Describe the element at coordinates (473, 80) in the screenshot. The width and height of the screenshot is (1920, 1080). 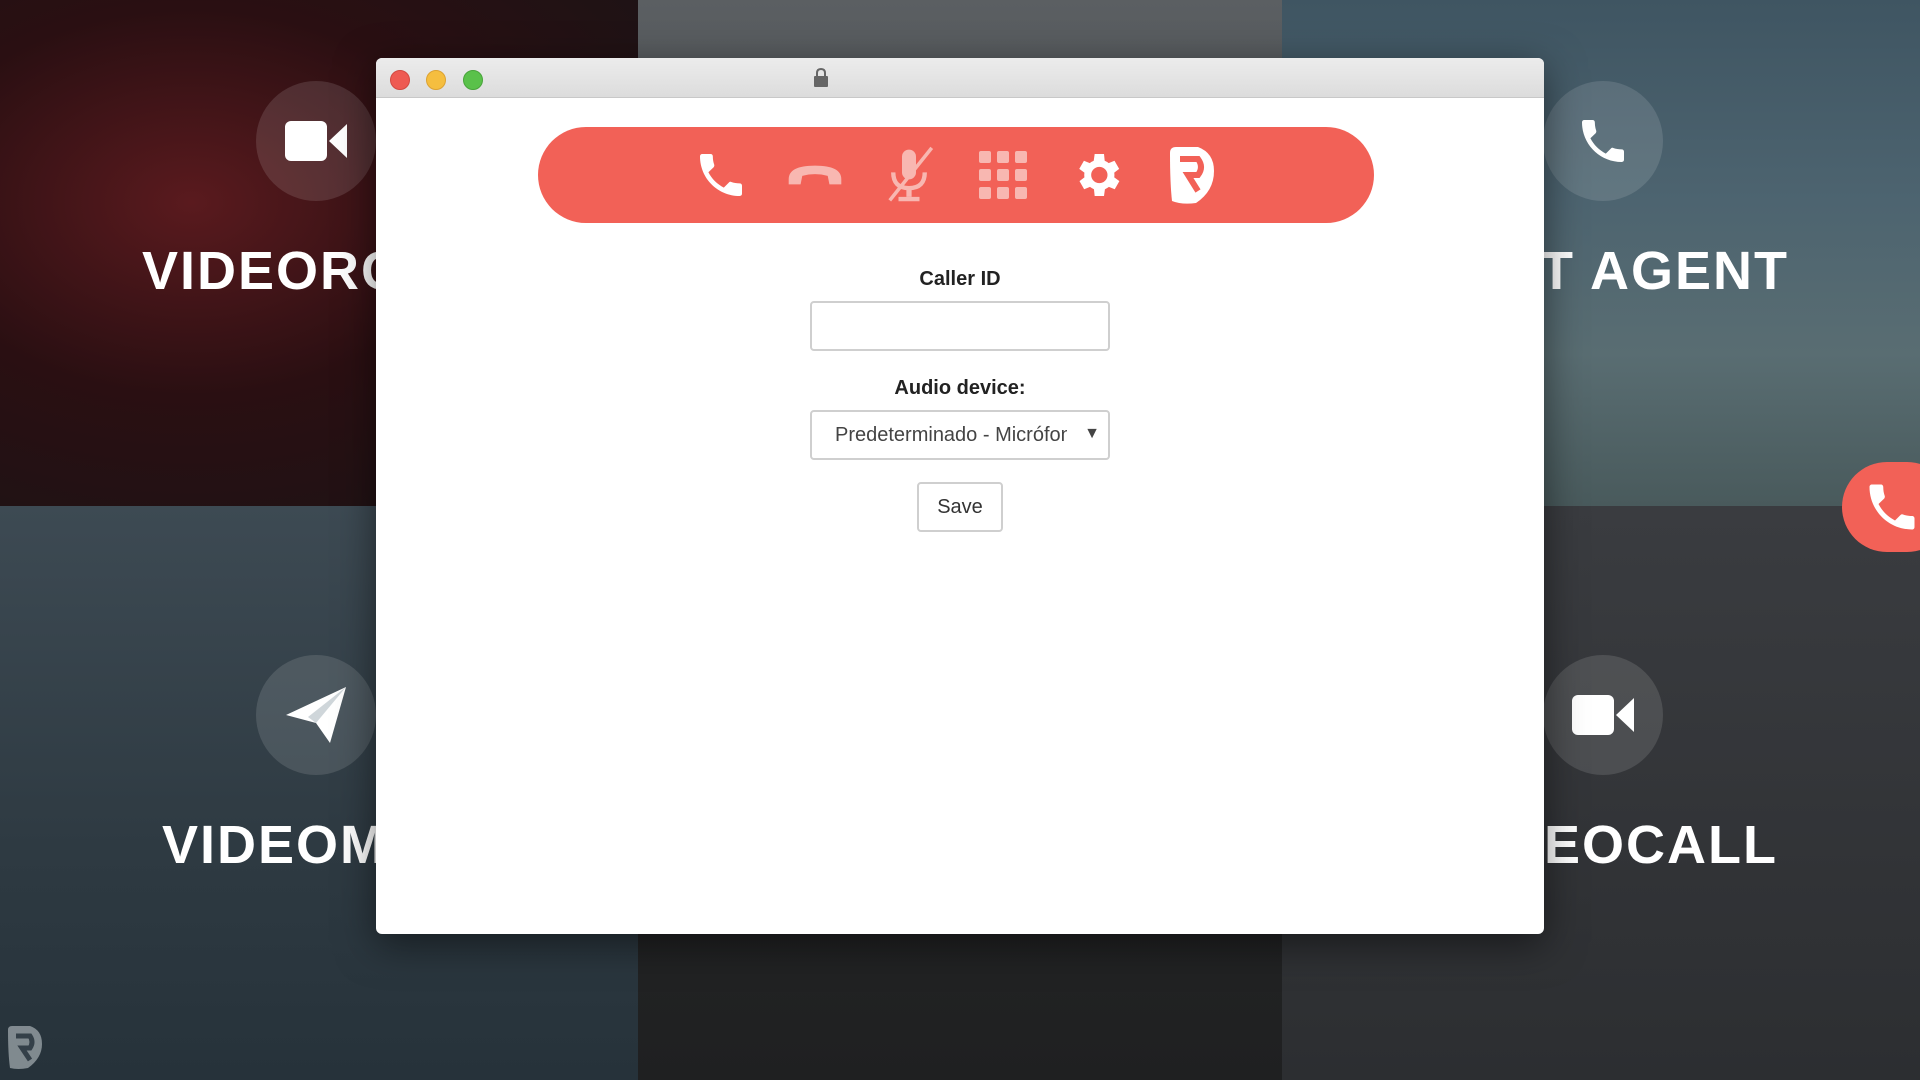
I see `window-maximize-button` at that location.